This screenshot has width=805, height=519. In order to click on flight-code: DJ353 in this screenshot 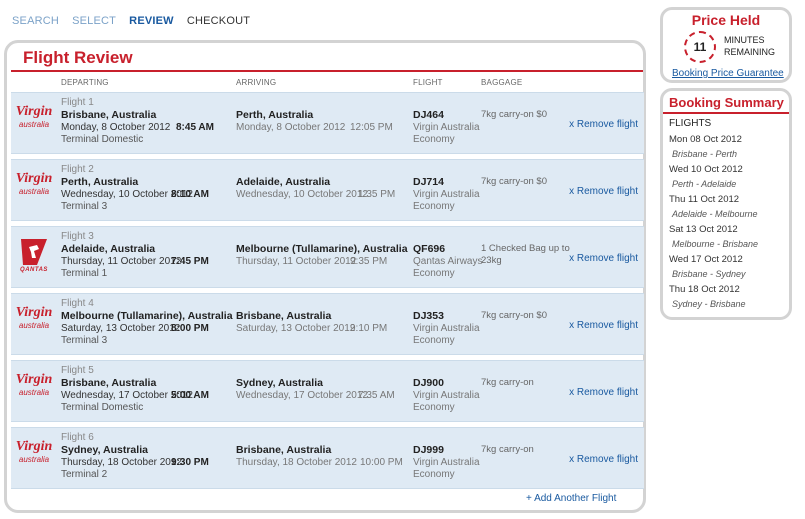, I will do `click(428, 316)`.